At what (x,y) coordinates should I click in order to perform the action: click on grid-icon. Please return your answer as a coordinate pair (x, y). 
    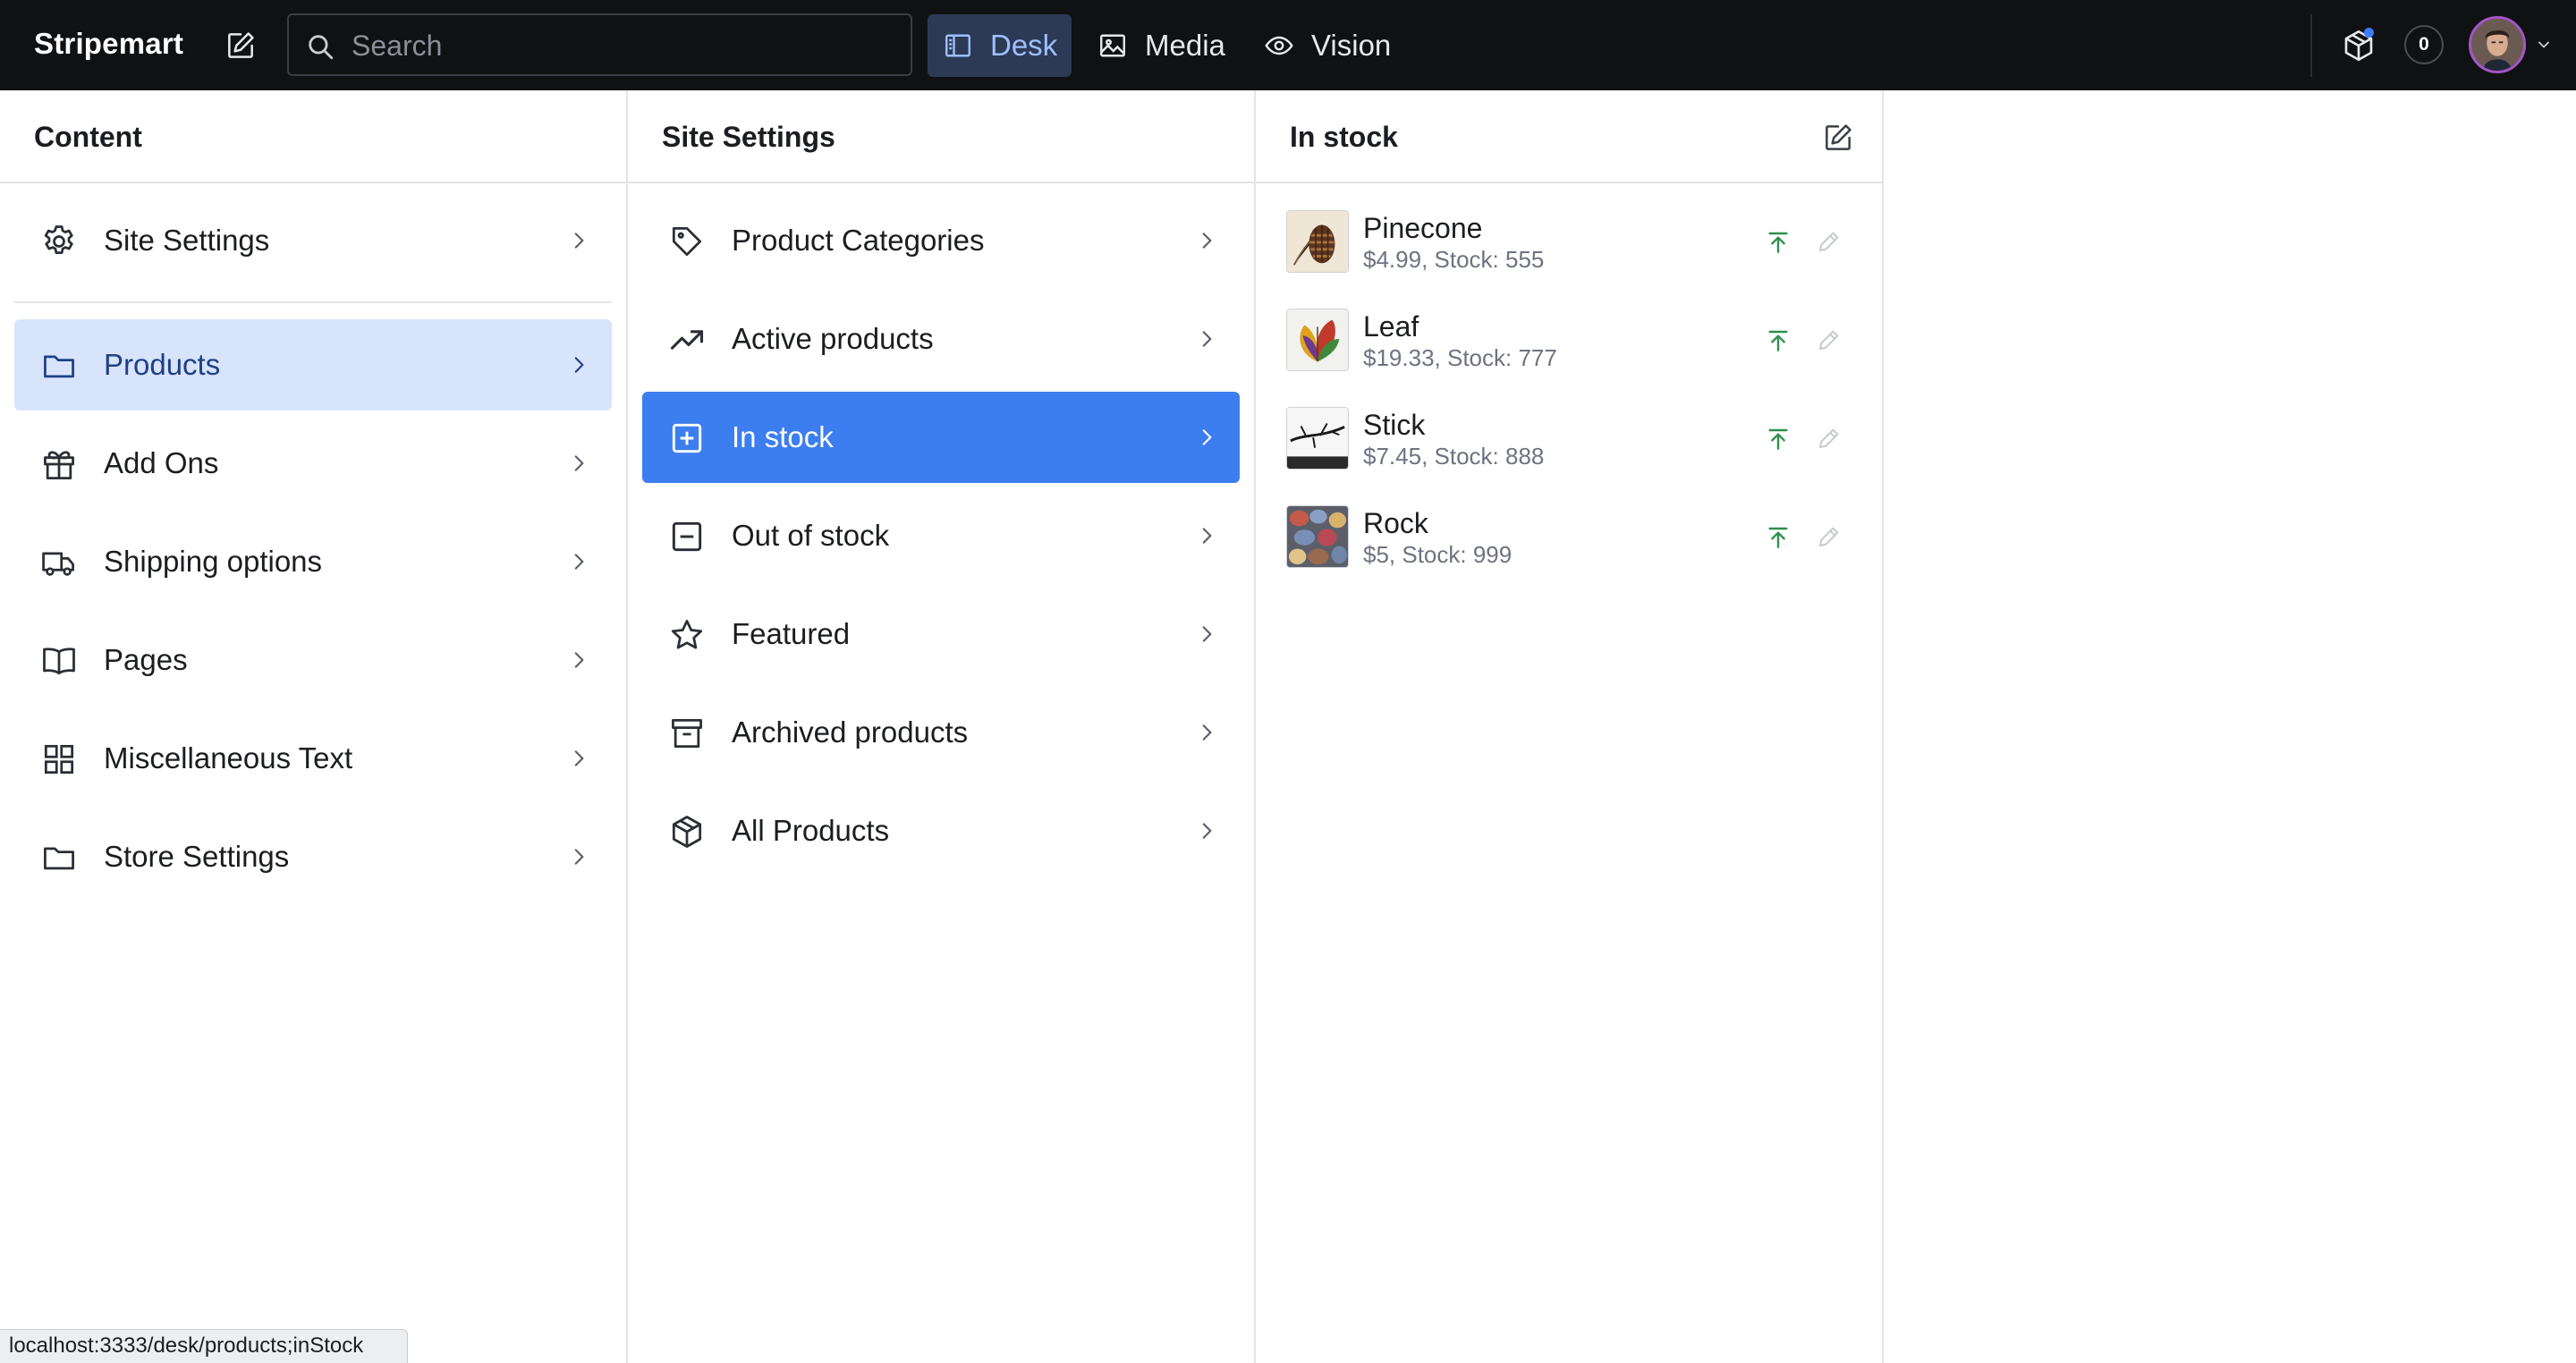
    Looking at the image, I should click on (59, 760).